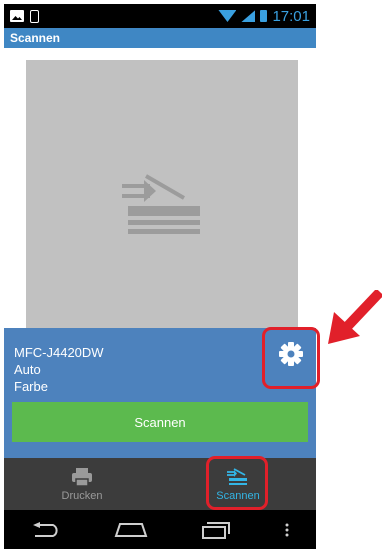 Image resolution: width=382 pixels, height=553 pixels. What do you see at coordinates (291, 358) in the screenshot?
I see `settings-highlight-box` at bounding box center [291, 358].